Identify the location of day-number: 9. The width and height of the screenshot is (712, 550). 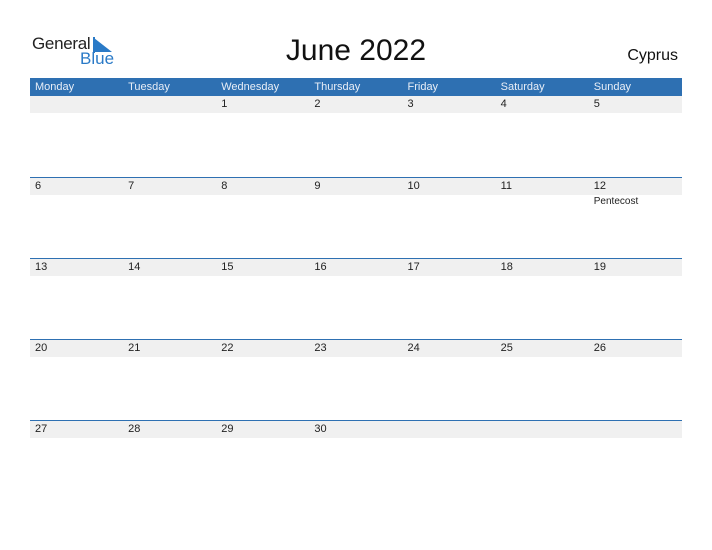
(317, 186).